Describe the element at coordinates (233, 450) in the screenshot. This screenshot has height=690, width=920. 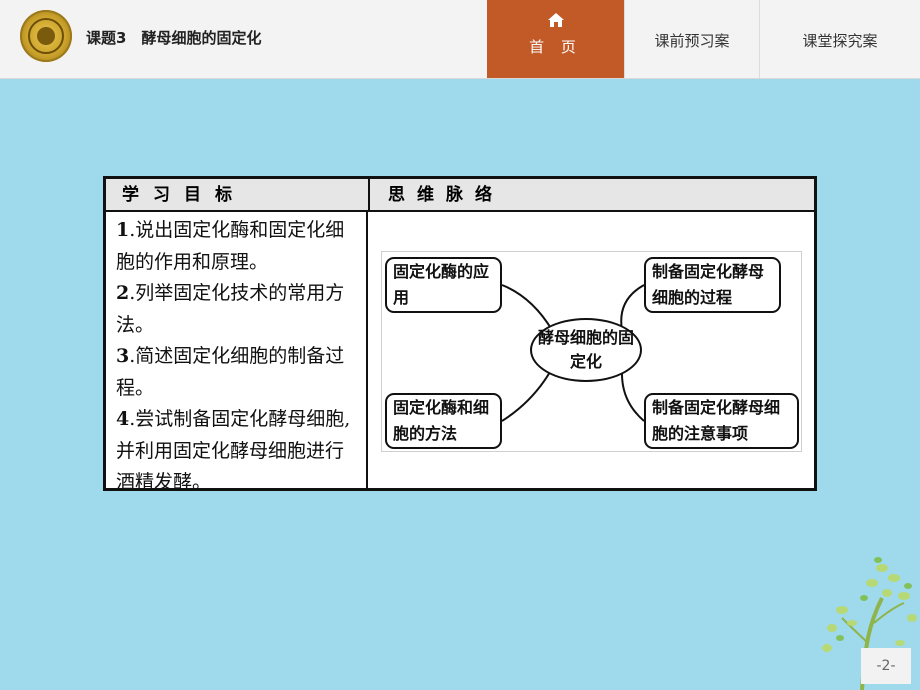
I see `objective-item: 4.尝试制备固定化酵母细胞,并利用固定化酵母细胞进行酒精发酵。` at that location.